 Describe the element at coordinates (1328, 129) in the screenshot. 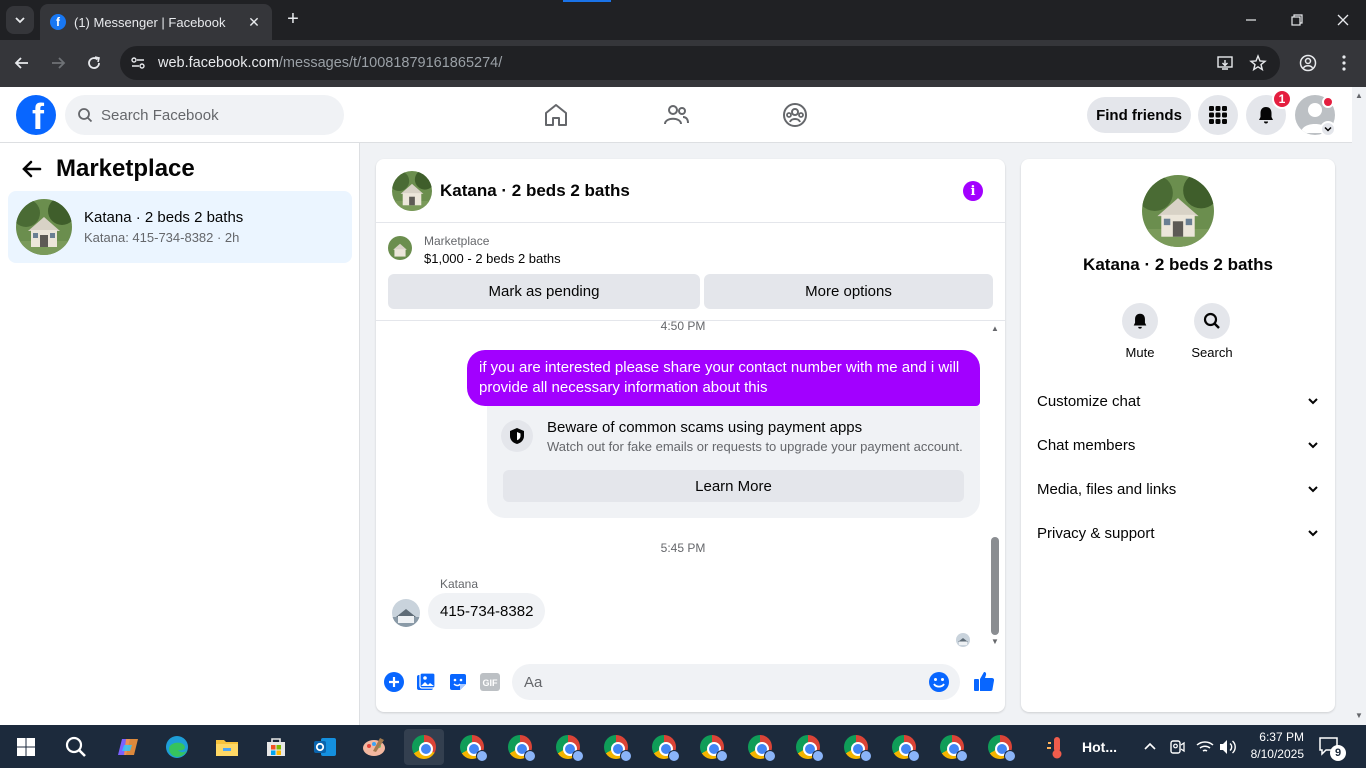

I see `account-chevron-icon` at that location.